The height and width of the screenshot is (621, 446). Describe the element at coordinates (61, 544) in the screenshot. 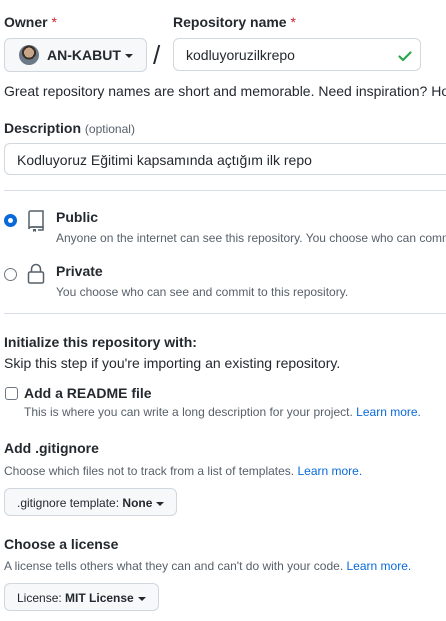

I see `license-title: Choose a license` at that location.